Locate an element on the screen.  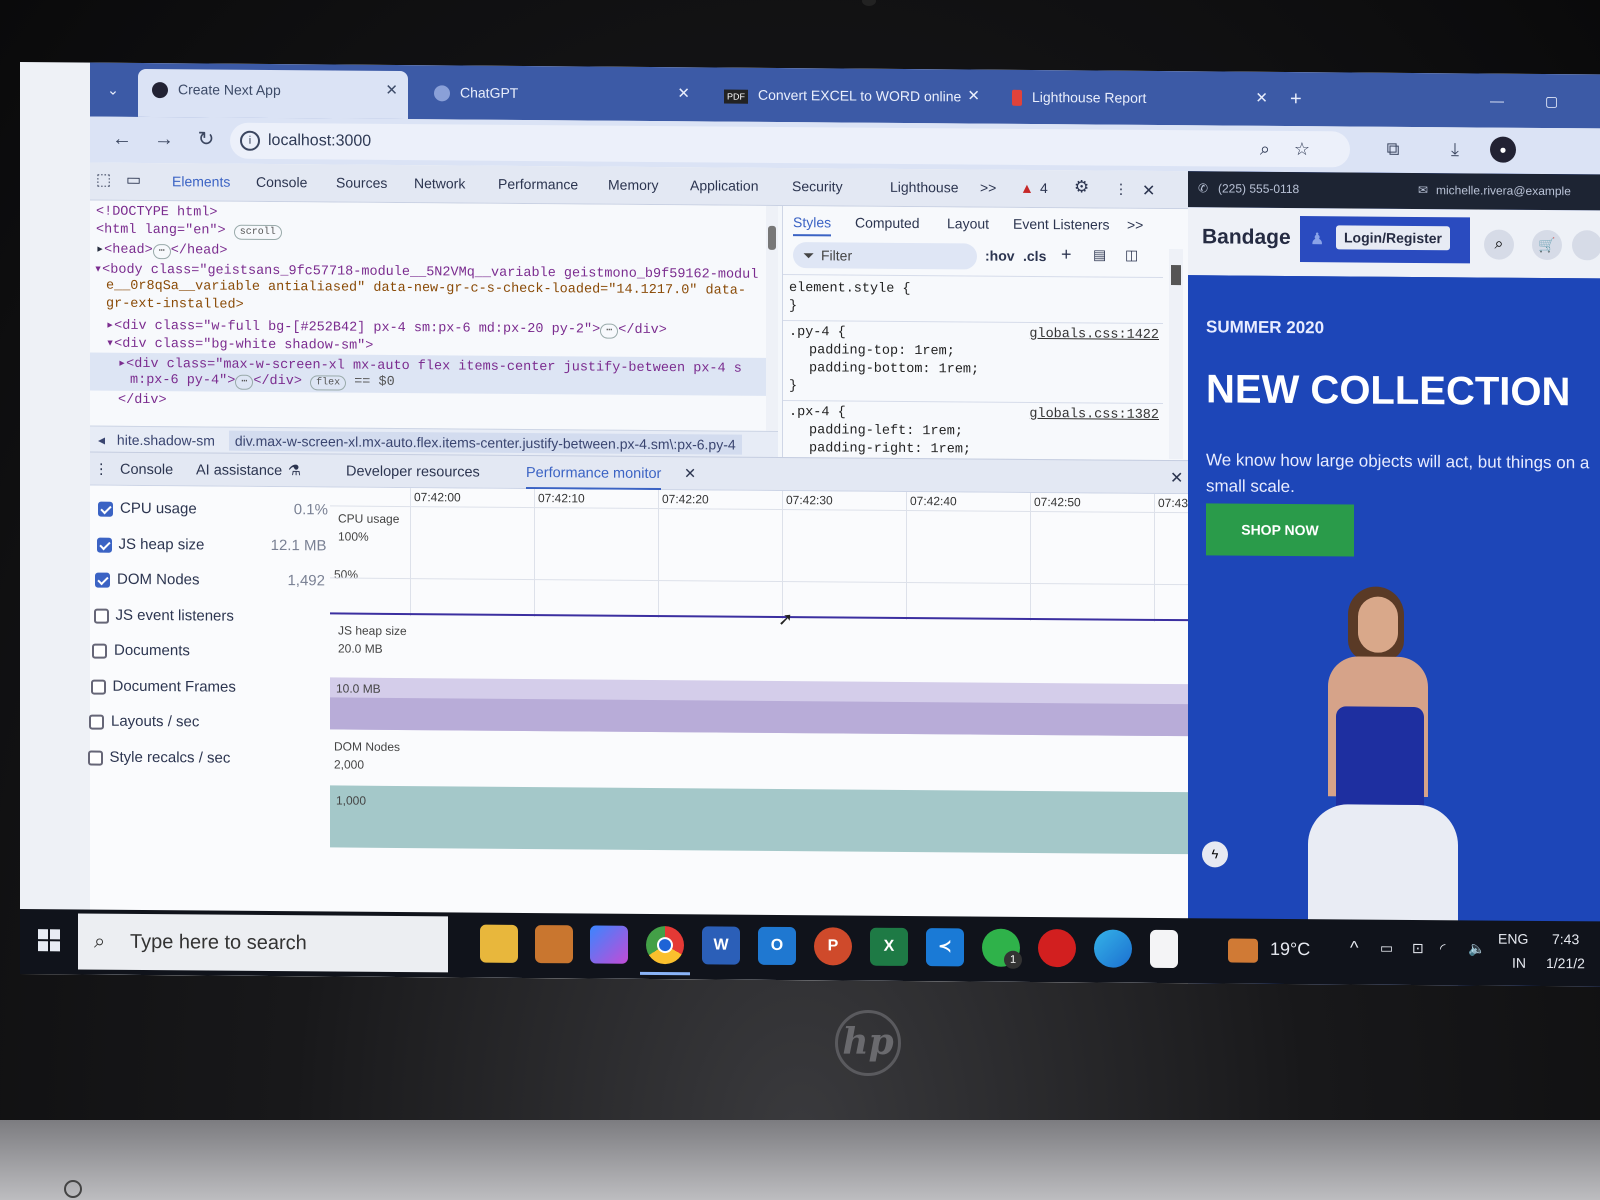
powerpoint-icon: P is located at coordinates (833, 946).